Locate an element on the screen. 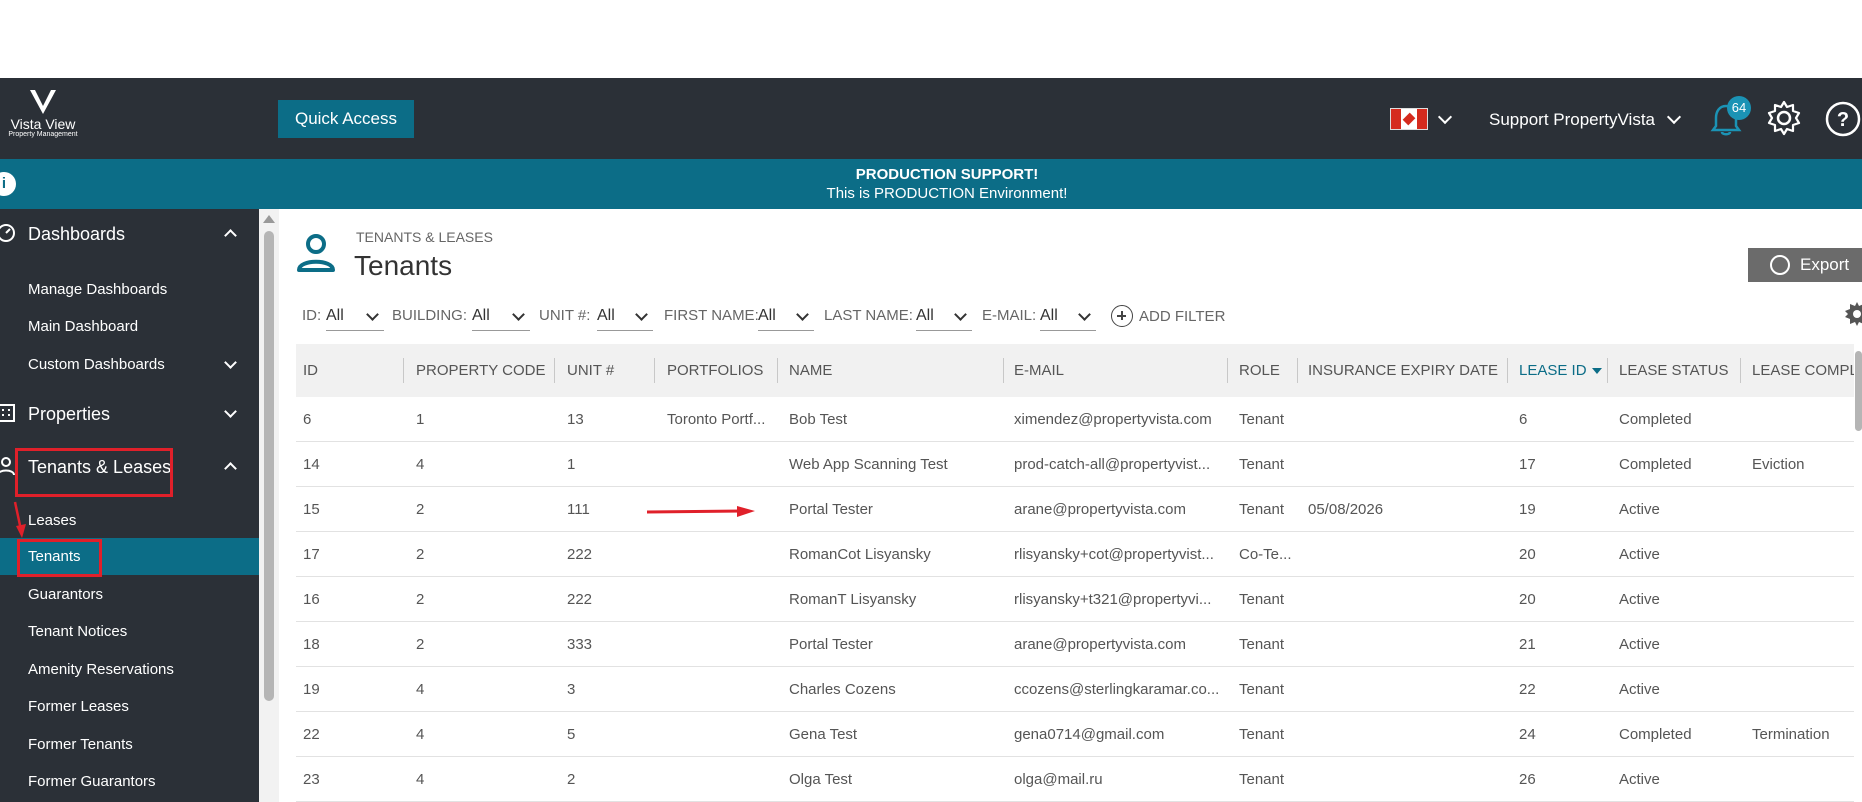 This screenshot has width=1862, height=802. column-header-email: E-MAIL is located at coordinates (1039, 370).